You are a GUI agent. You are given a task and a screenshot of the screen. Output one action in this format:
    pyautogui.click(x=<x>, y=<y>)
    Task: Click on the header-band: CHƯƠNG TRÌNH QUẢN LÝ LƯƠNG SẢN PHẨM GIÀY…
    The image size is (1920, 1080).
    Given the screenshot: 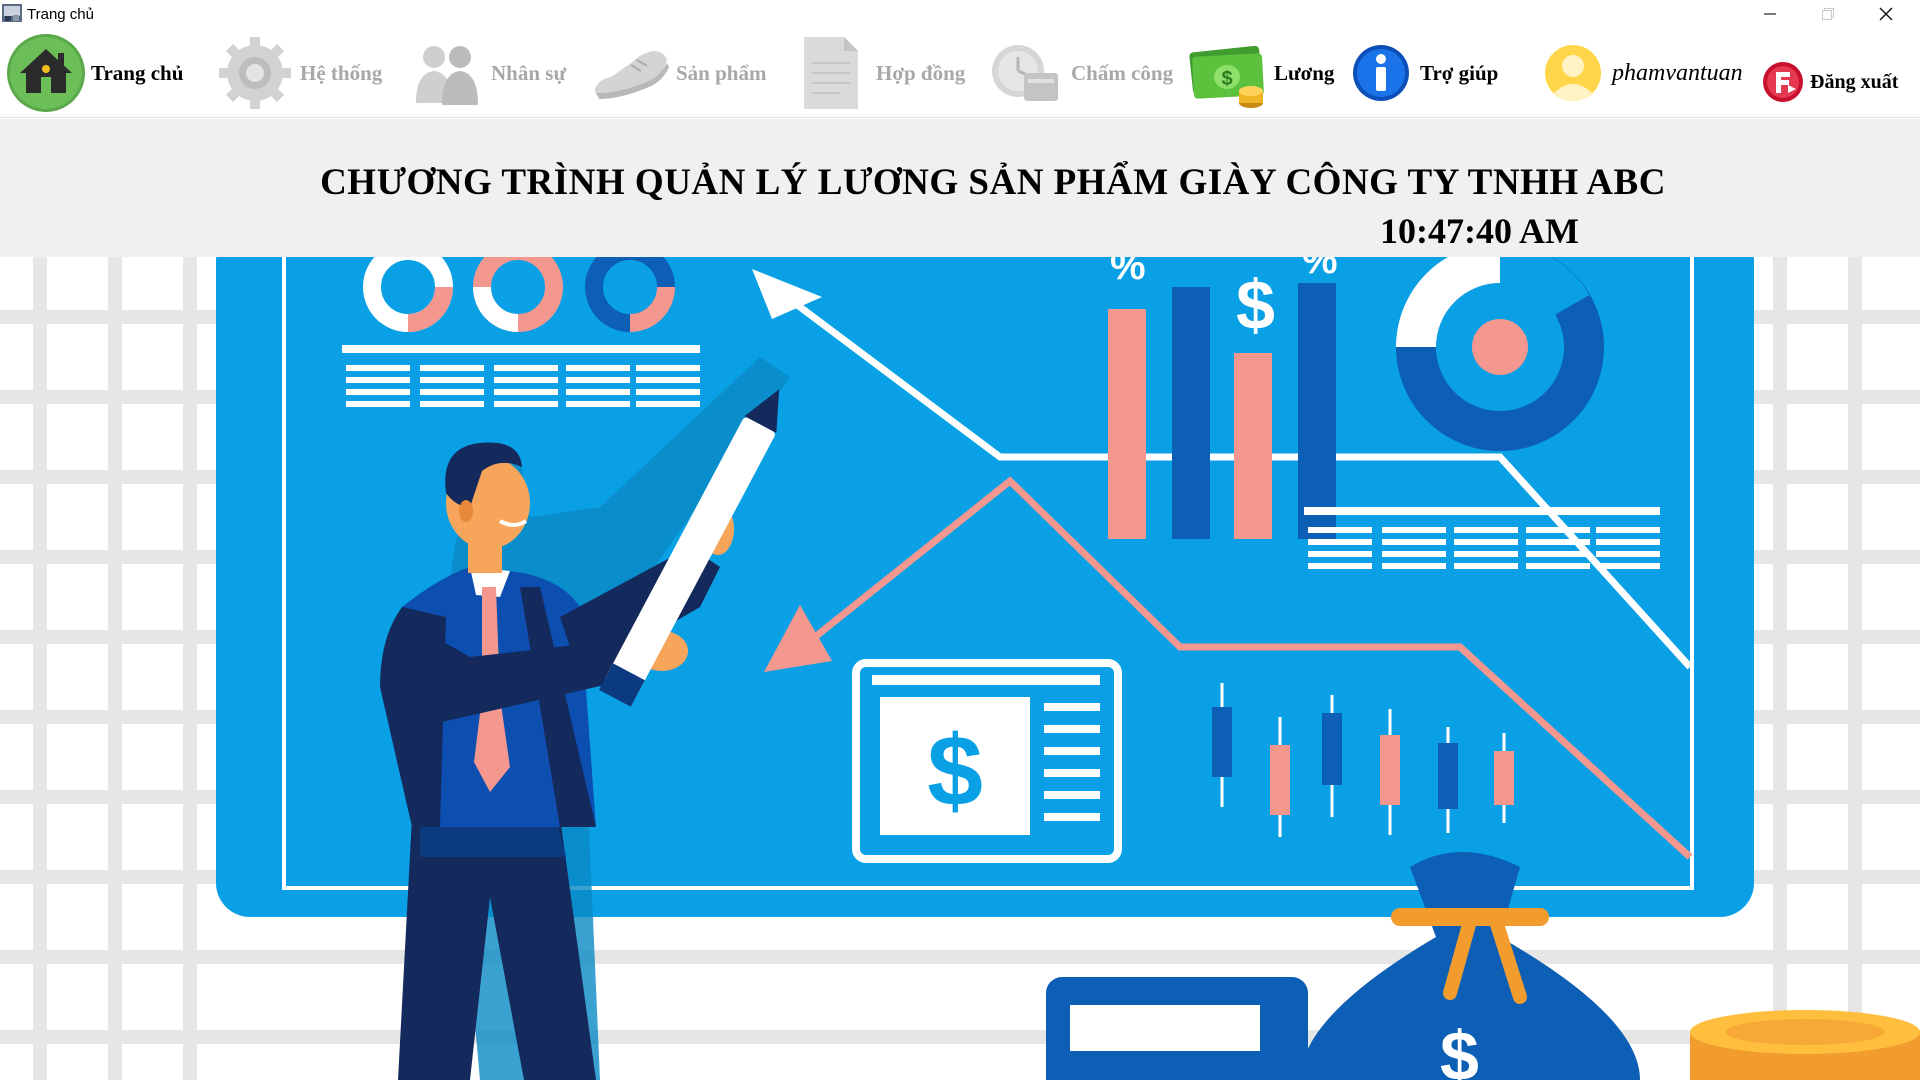 What is the action you would take?
    pyautogui.click(x=960, y=188)
    